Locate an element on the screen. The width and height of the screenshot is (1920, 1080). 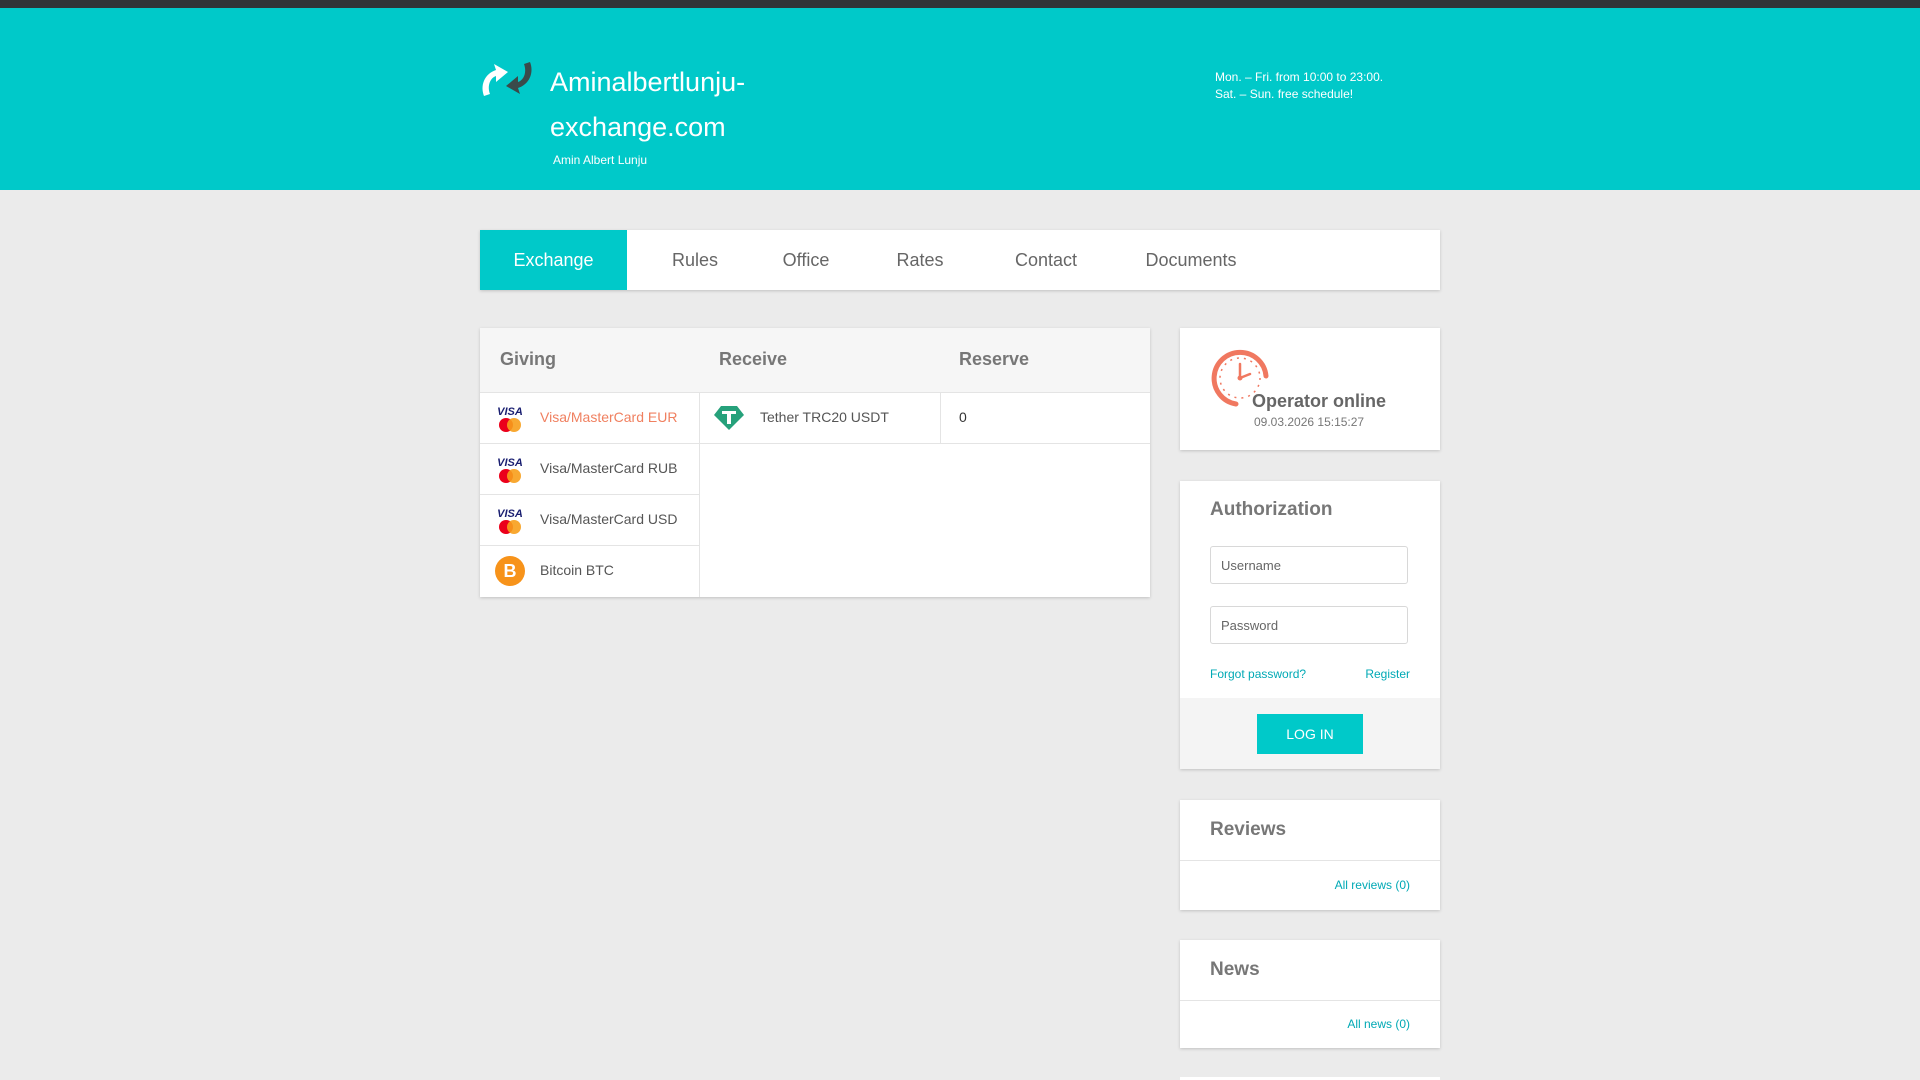
operator-datetime: 09.03.2026 15:15:27 is located at coordinates (1309, 422).